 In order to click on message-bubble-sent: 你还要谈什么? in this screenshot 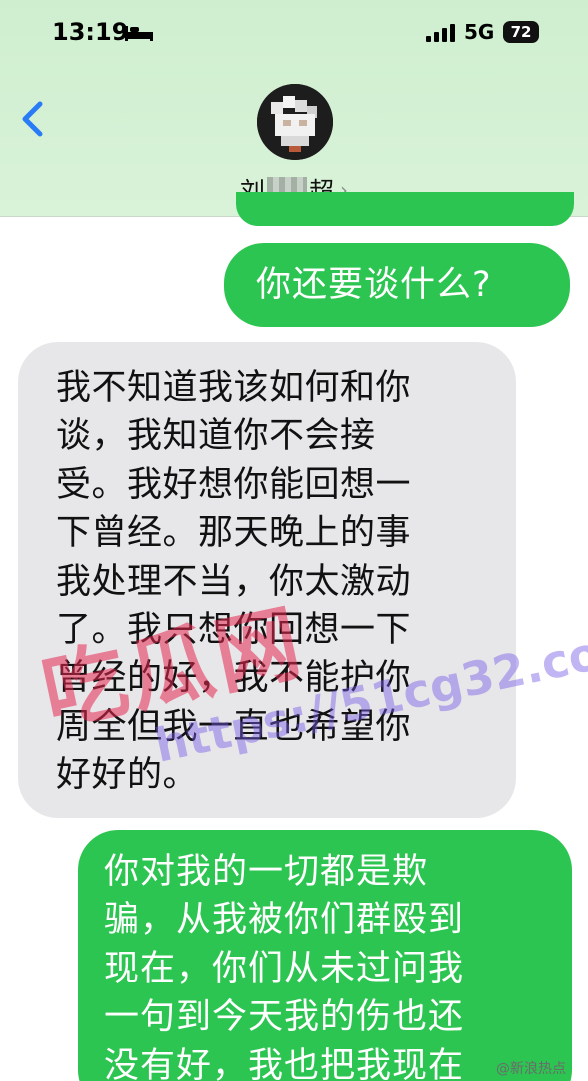, I will do `click(397, 285)`.